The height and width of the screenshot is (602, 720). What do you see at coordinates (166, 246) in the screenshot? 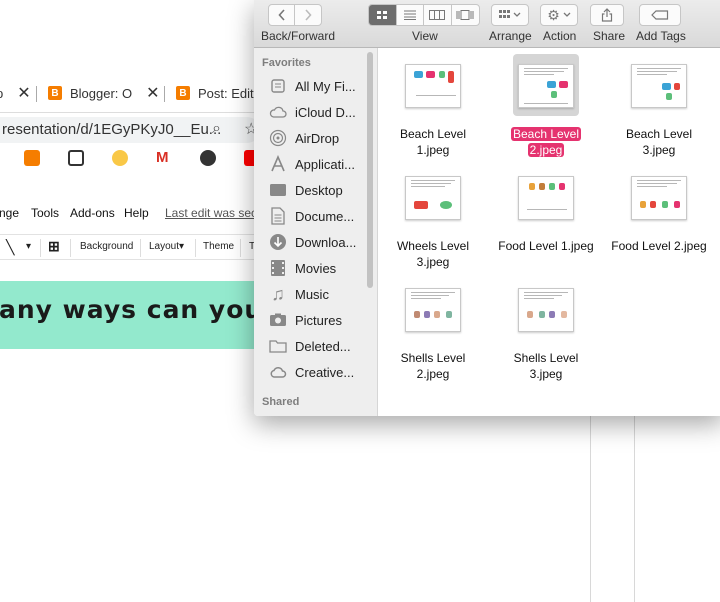
I see `layout-button: Layout▾` at bounding box center [166, 246].